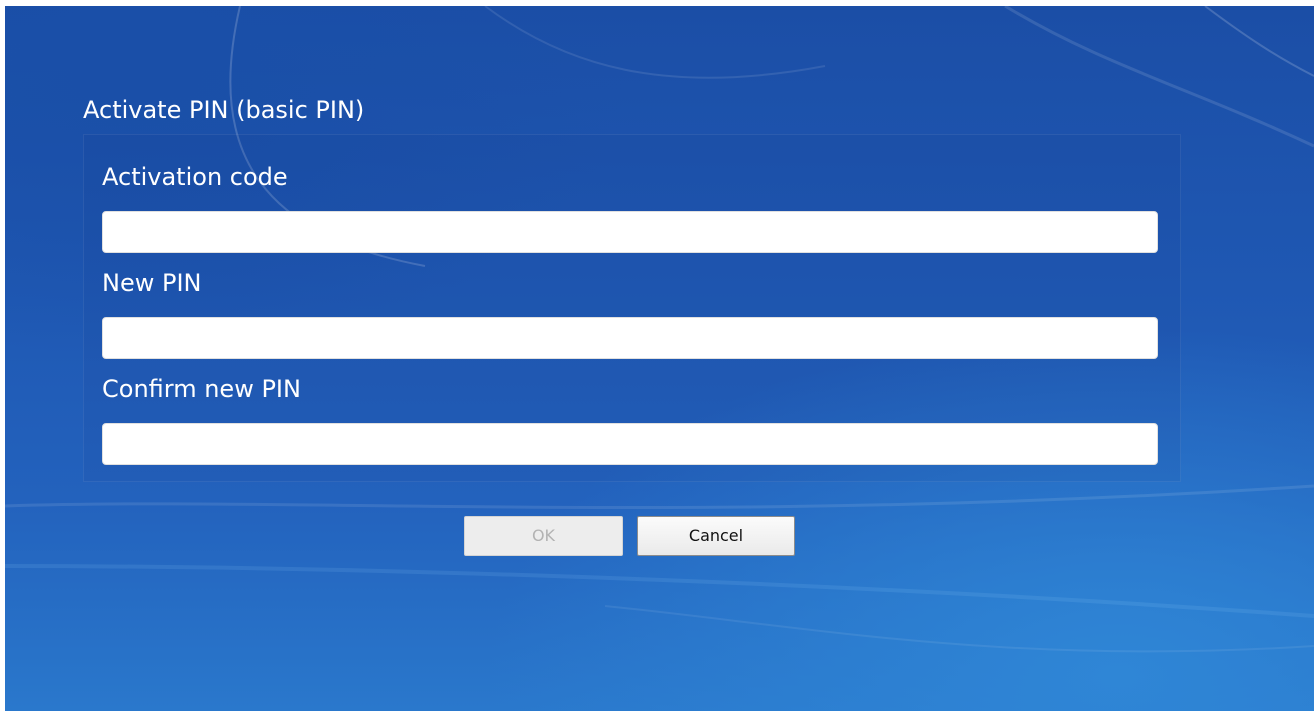  I want to click on new-pin-label: New PIN, so click(152, 283).